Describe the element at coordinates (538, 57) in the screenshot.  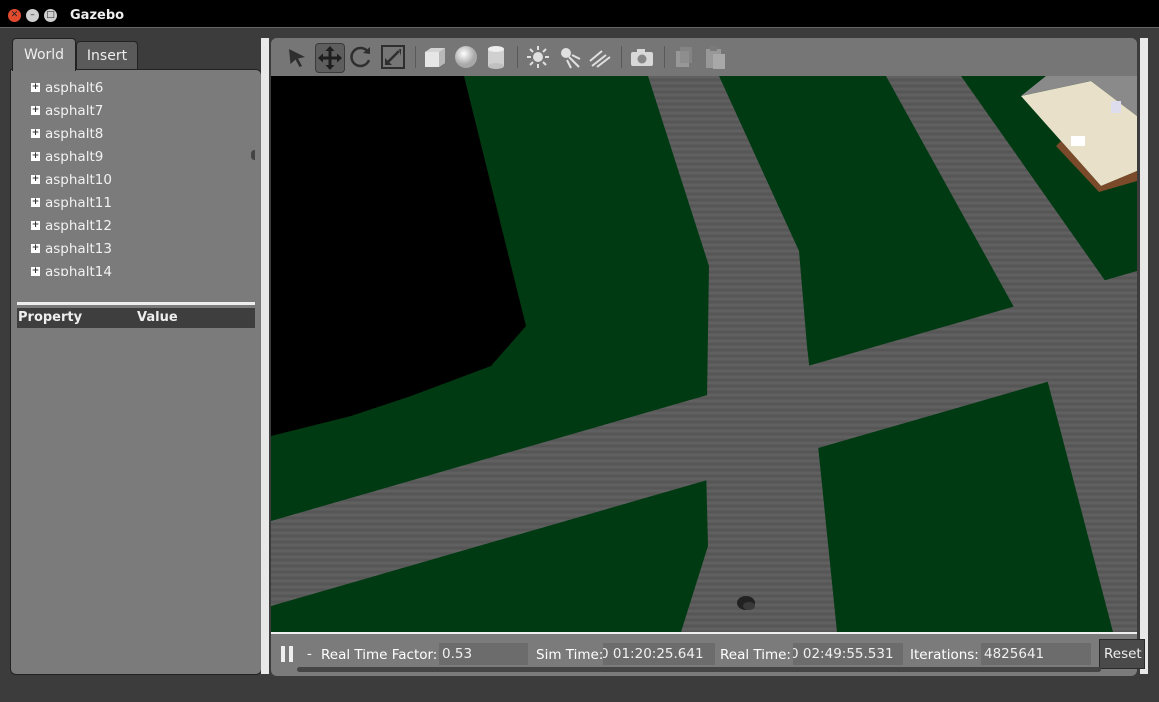
I see `point-light-icon` at that location.